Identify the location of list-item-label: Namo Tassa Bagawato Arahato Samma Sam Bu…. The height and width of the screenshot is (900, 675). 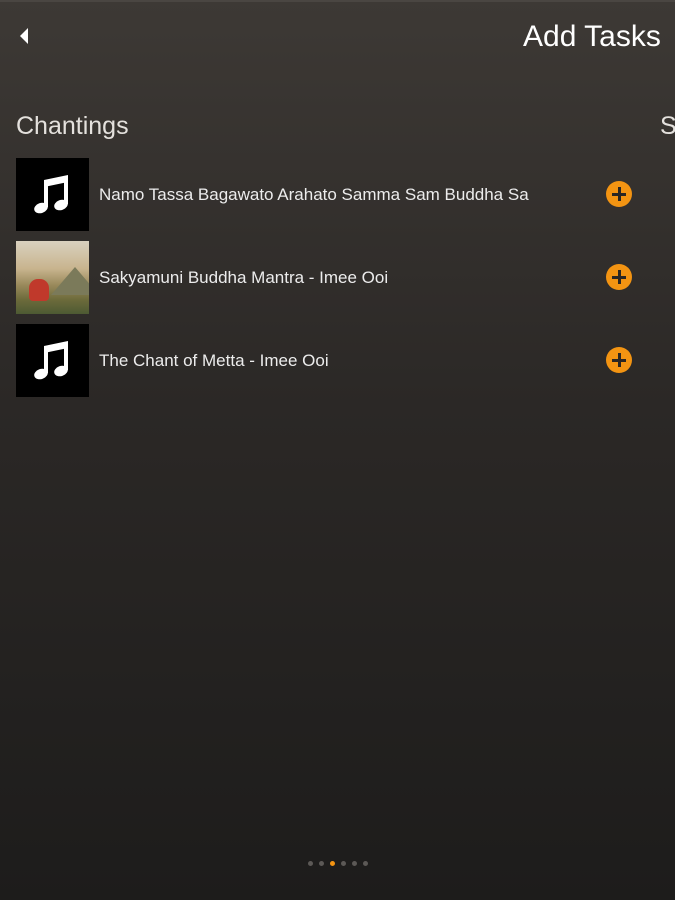
(314, 194).